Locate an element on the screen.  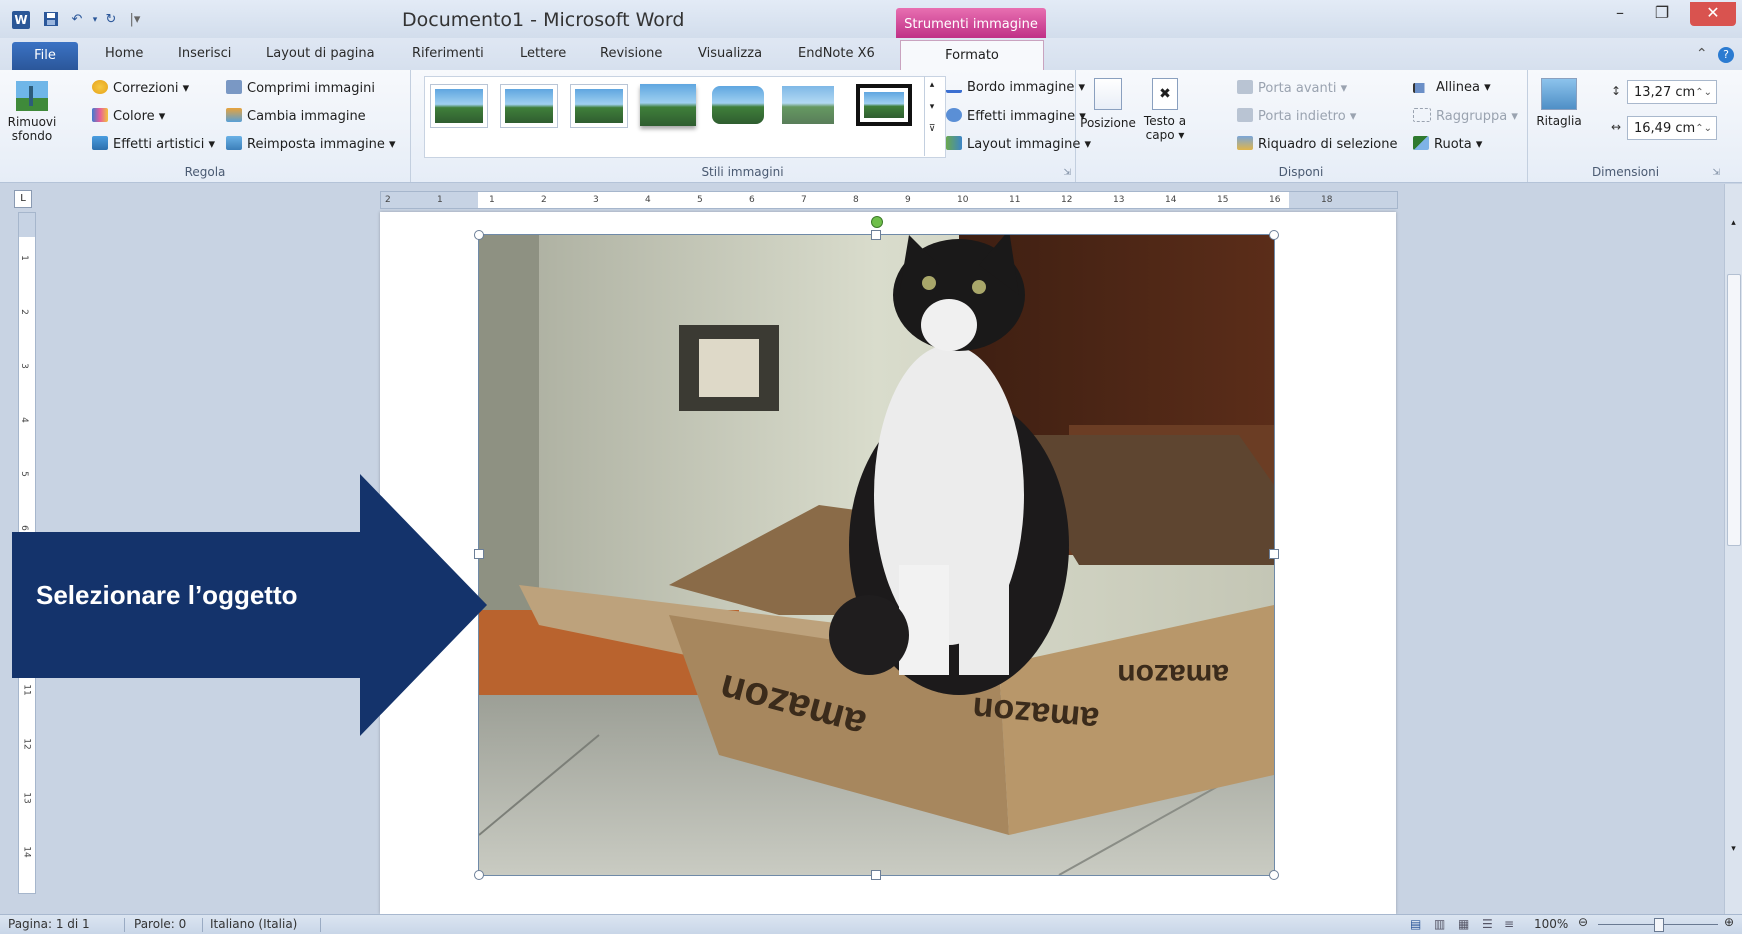
gallery-more-icon: ⊽ is located at coordinates (932, 129).